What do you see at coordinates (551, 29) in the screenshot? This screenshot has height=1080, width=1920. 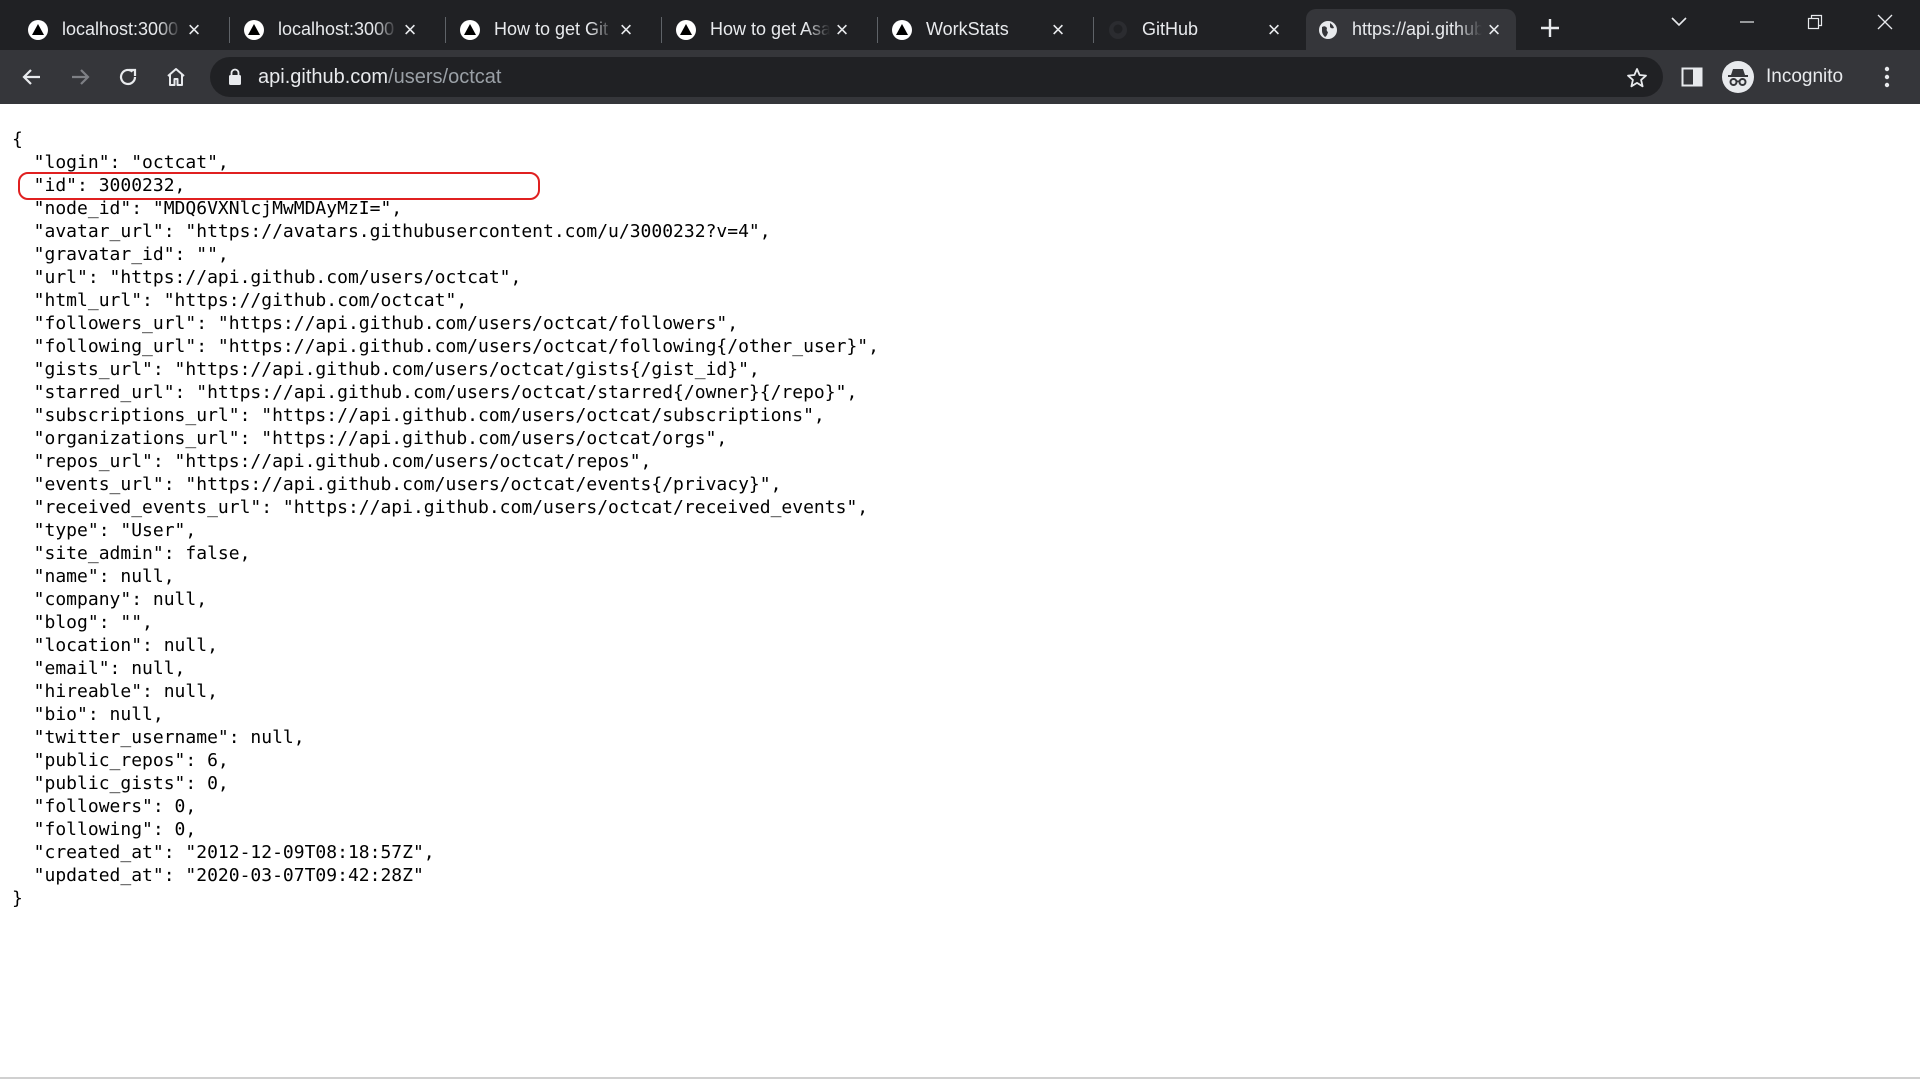 I see `tab-title: How to get Git` at bounding box center [551, 29].